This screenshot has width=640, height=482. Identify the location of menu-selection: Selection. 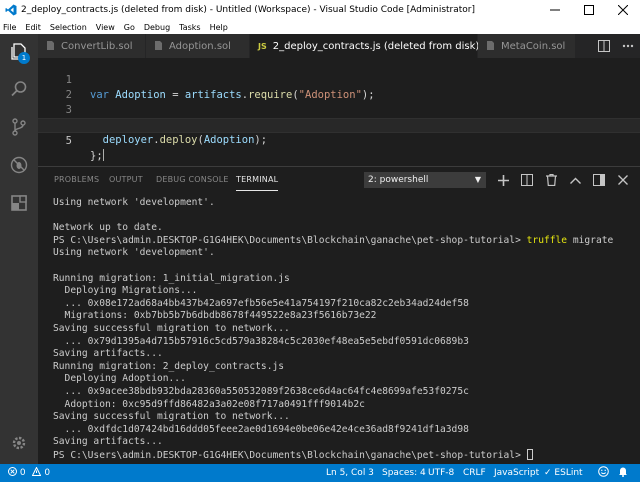
(68, 27).